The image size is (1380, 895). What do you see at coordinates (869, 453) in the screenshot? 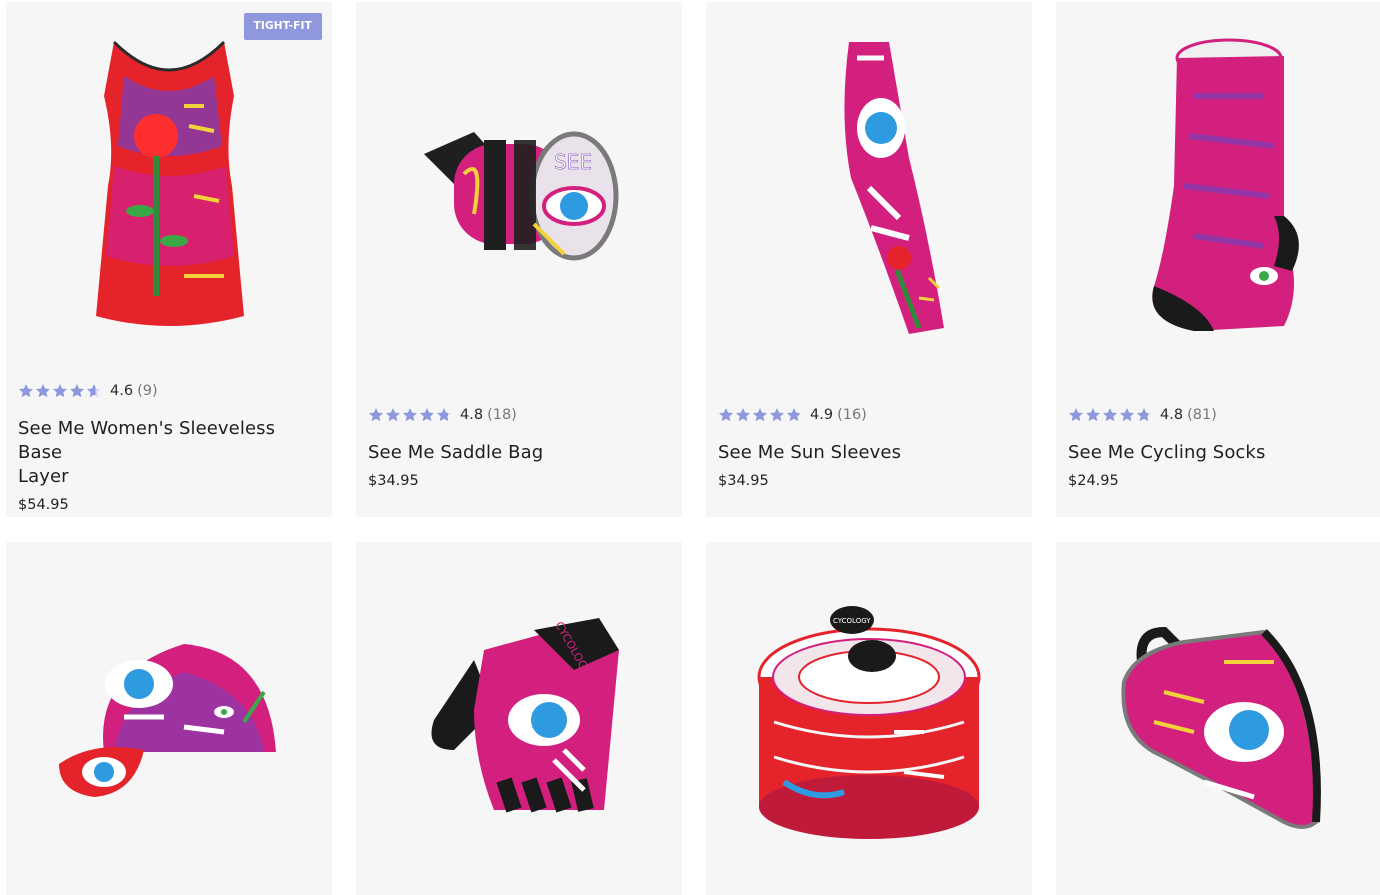
I see `product-title: See Me Sun Sleeves` at bounding box center [869, 453].